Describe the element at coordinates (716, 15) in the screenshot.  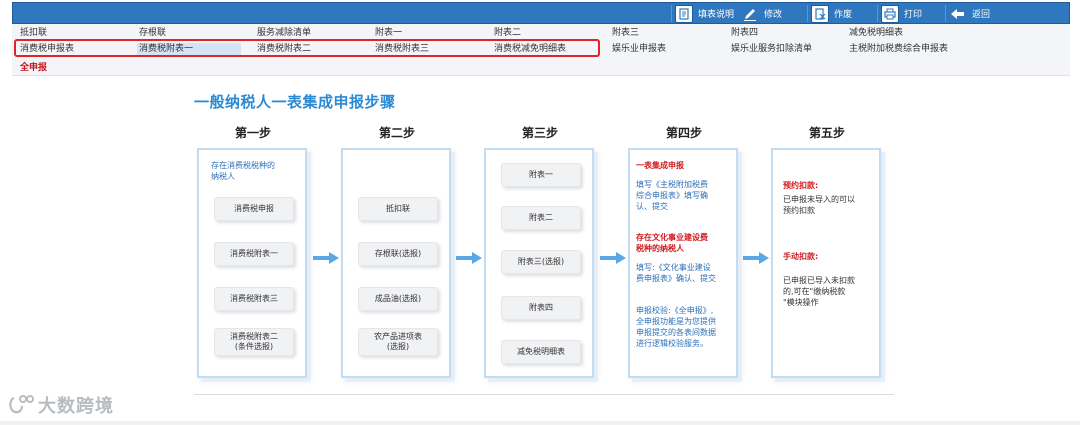
I see `fill-instructions-label: 填表说明` at that location.